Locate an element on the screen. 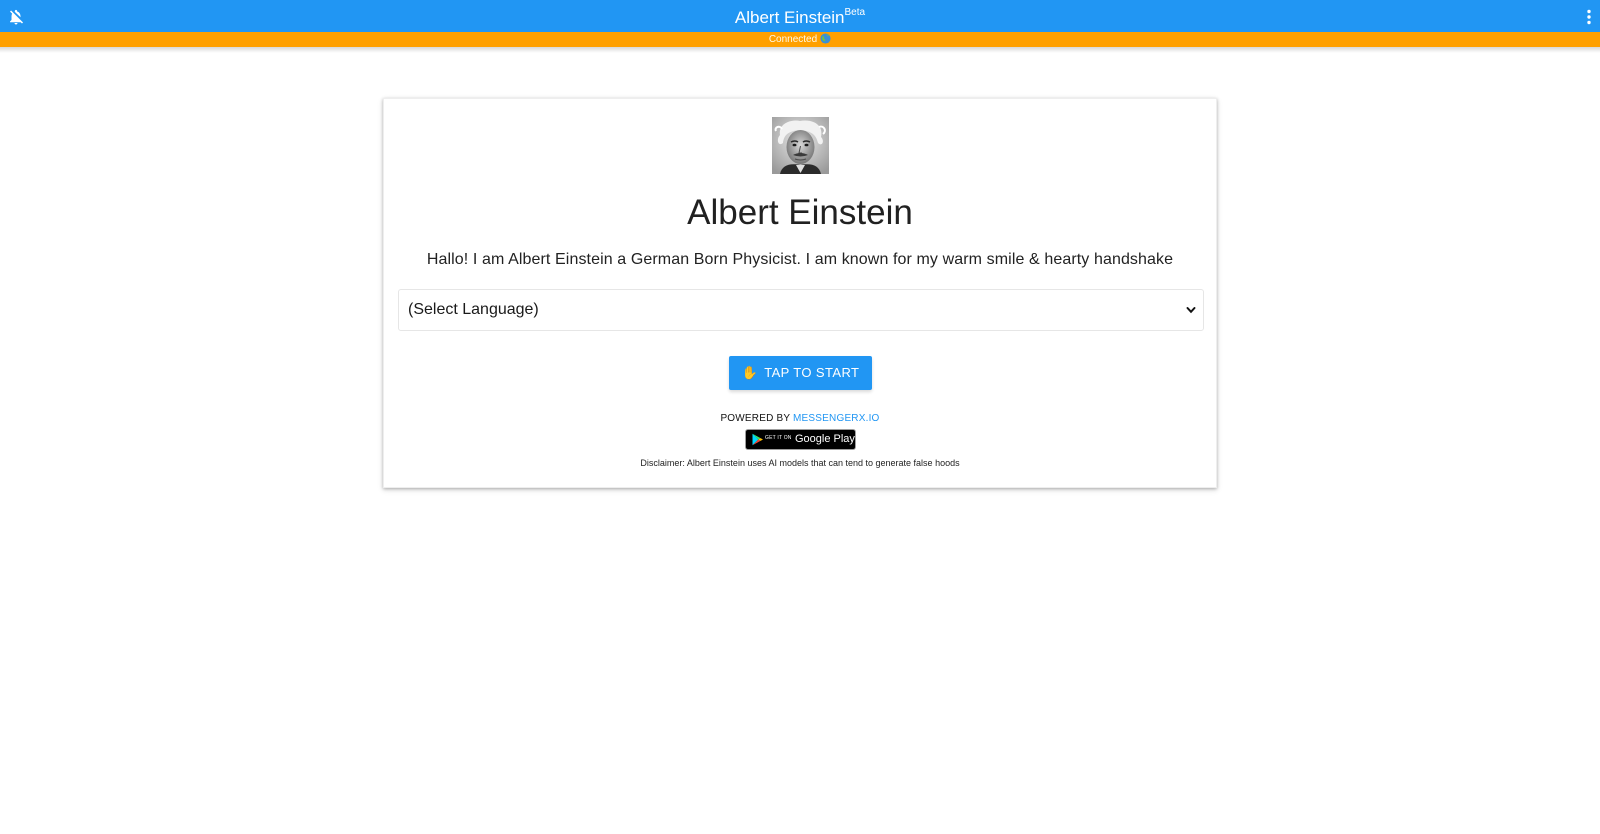 This screenshot has width=1600, height=834. language-select-value: (Select Language) is located at coordinates (473, 309).